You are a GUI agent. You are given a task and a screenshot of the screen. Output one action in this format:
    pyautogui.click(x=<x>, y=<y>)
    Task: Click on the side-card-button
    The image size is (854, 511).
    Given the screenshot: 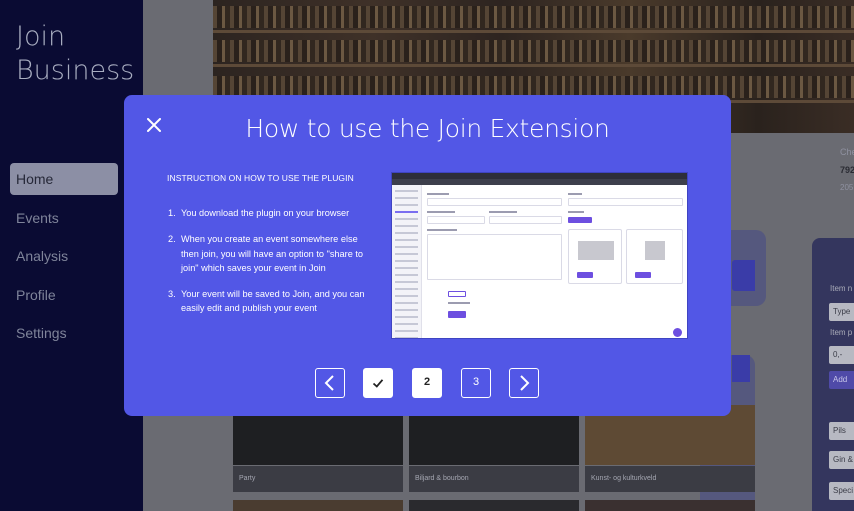 What is the action you would take?
    pyautogui.click(x=743, y=275)
    